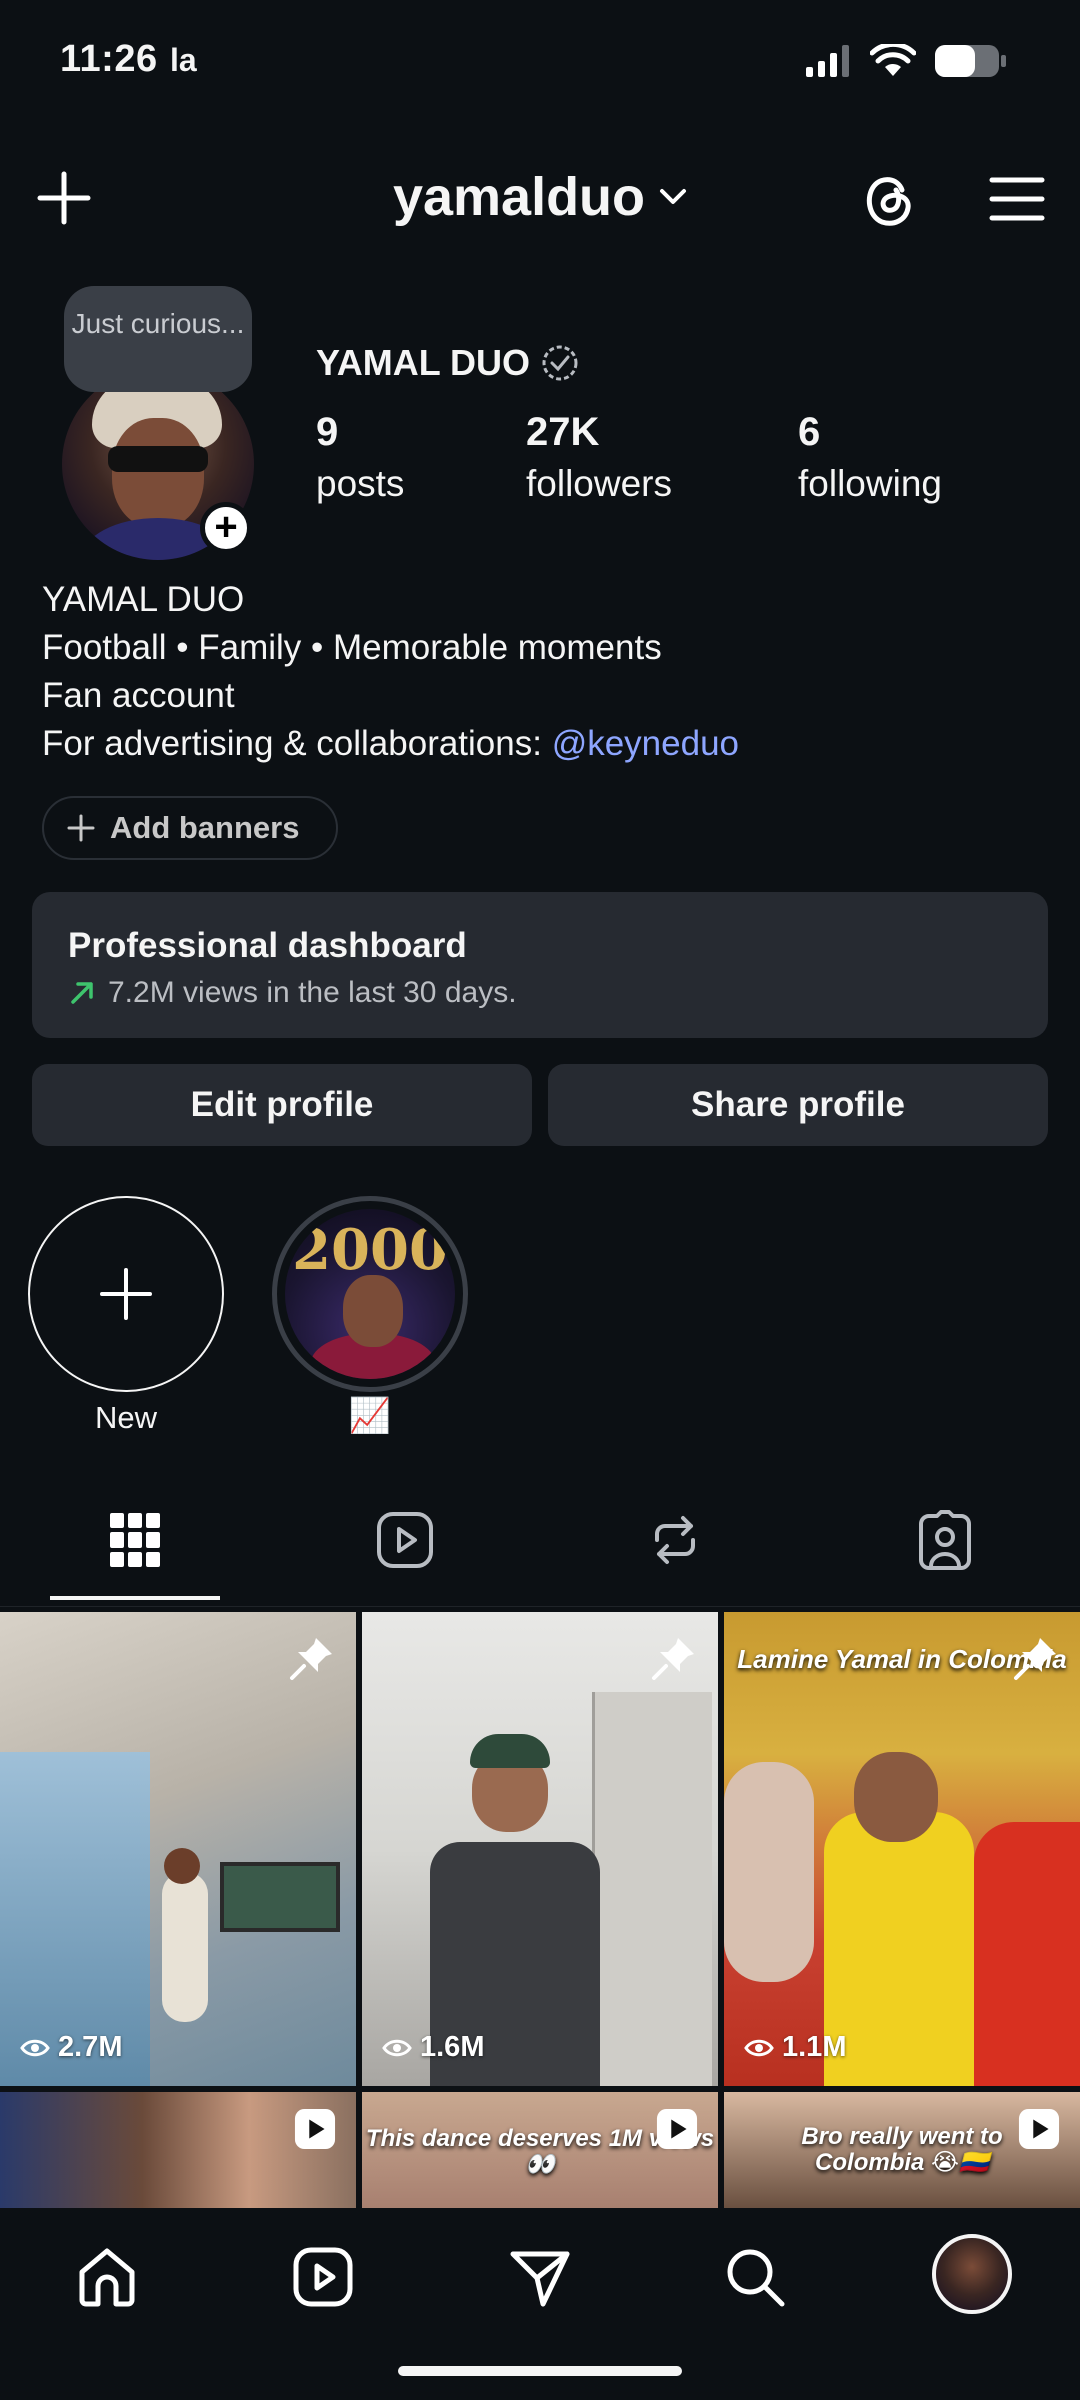 This screenshot has width=1080, height=2400. I want to click on stat-label: followers, so click(599, 483).